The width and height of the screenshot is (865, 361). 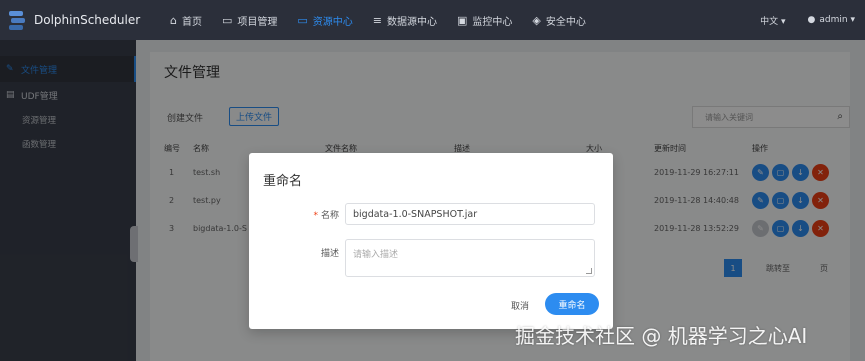 I want to click on desc-label: 描述, so click(x=329, y=254).